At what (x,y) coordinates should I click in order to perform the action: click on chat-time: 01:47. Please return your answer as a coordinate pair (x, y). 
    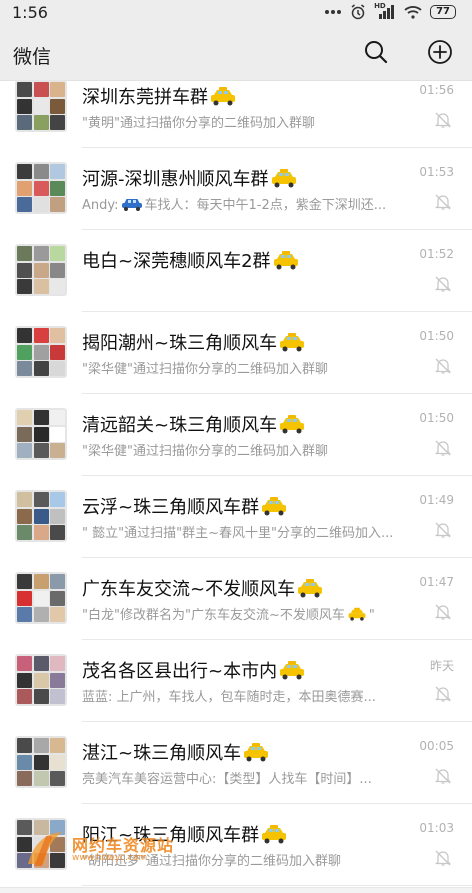
    Looking at the image, I should click on (436, 582).